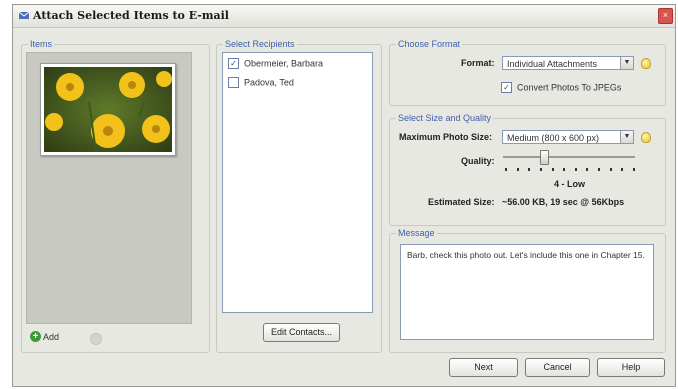  I want to click on format-panel-label: Choose Format, so click(429, 44).